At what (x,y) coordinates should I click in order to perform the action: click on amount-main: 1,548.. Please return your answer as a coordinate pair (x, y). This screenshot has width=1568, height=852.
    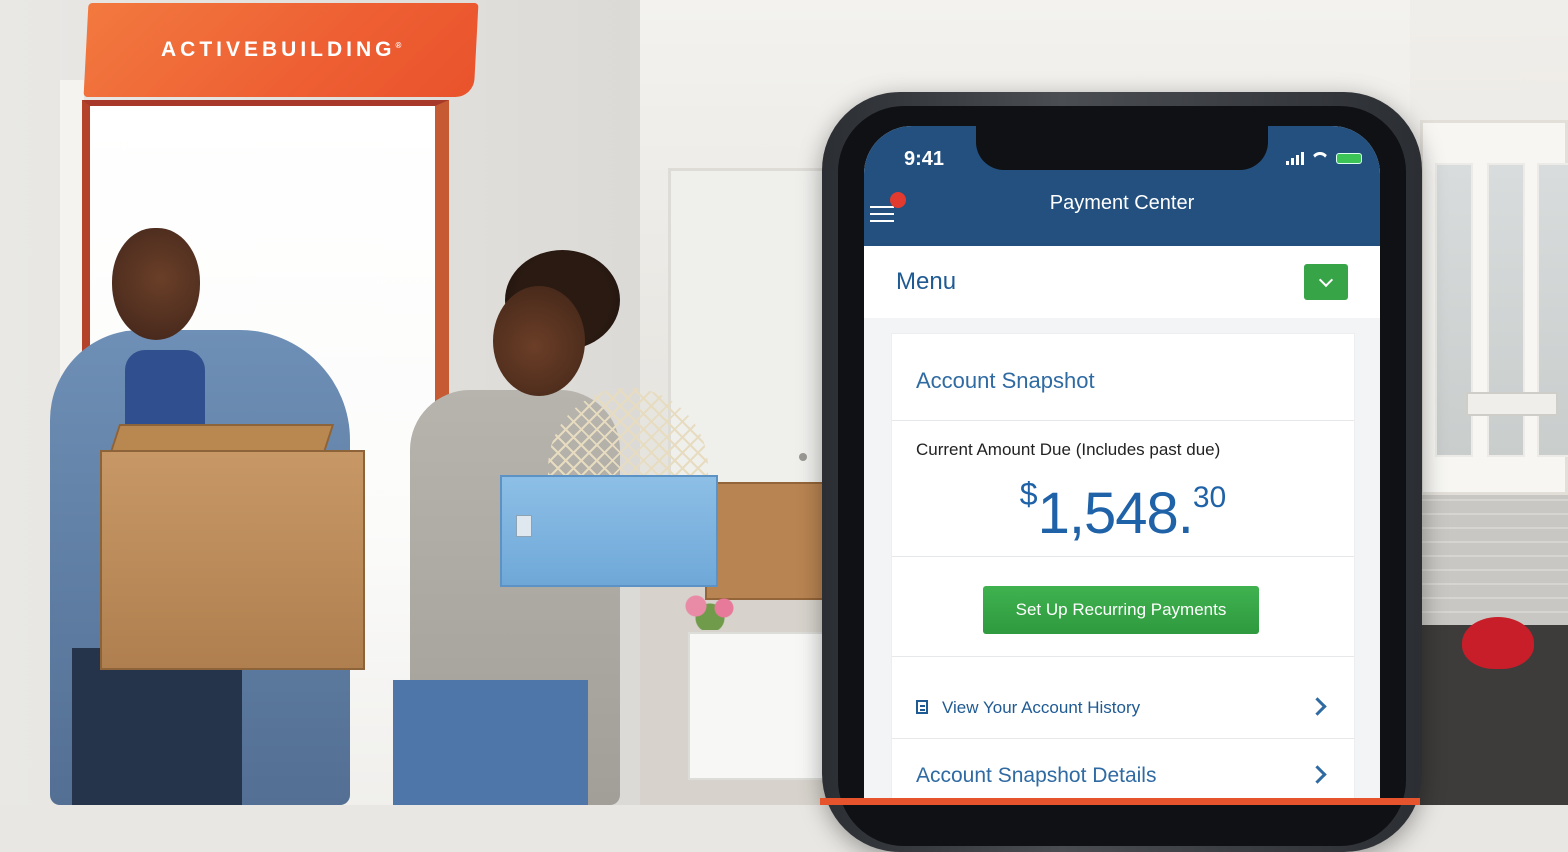
    Looking at the image, I should click on (1115, 513).